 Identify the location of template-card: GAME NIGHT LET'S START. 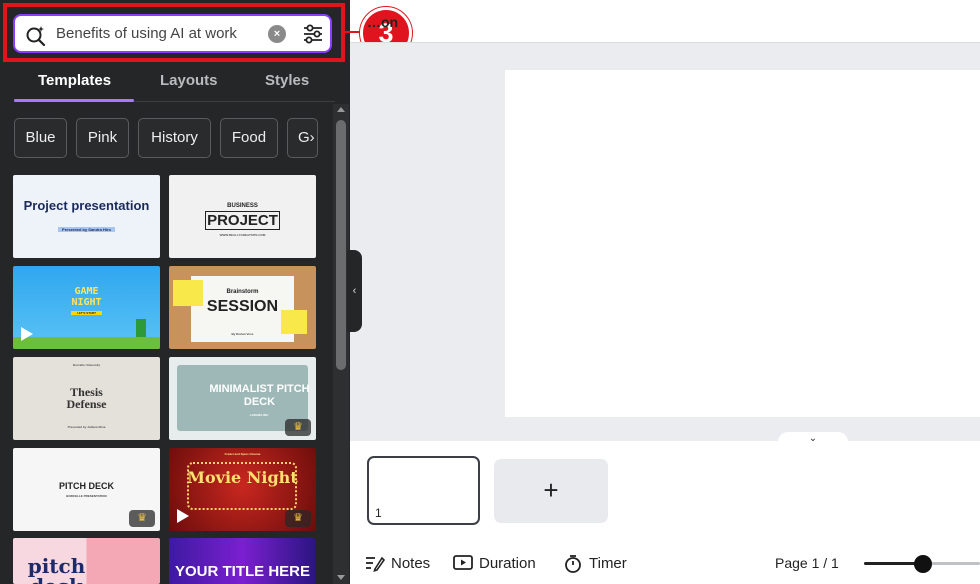
(86, 307).